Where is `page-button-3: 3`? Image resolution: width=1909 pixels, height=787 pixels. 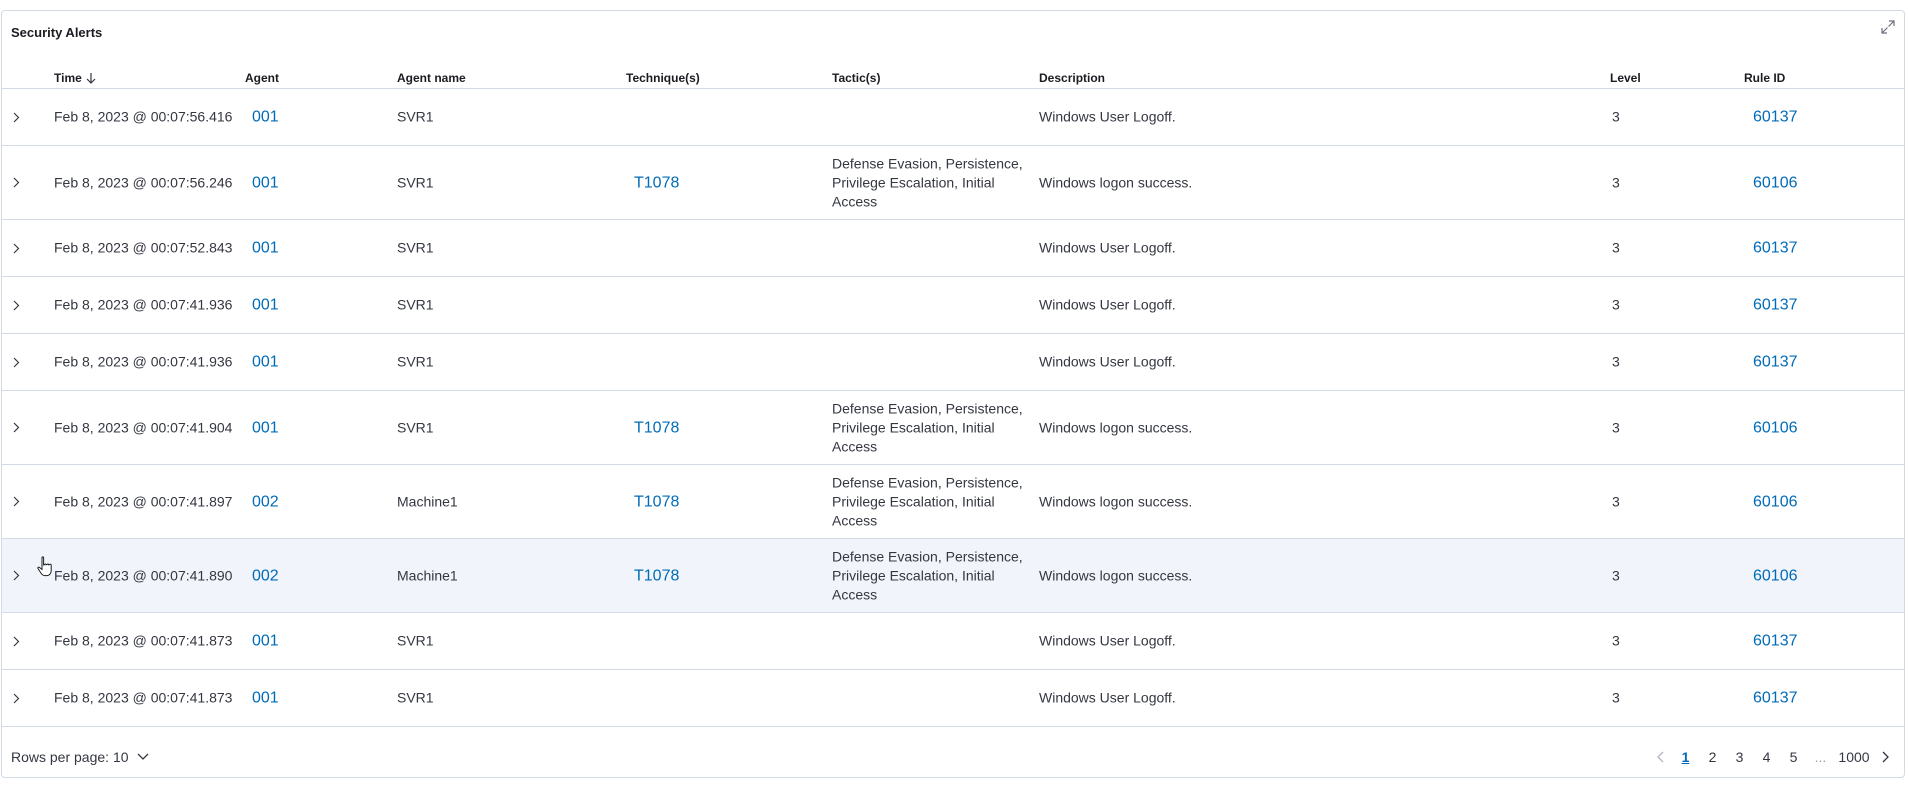
page-button-3: 3 is located at coordinates (1739, 757).